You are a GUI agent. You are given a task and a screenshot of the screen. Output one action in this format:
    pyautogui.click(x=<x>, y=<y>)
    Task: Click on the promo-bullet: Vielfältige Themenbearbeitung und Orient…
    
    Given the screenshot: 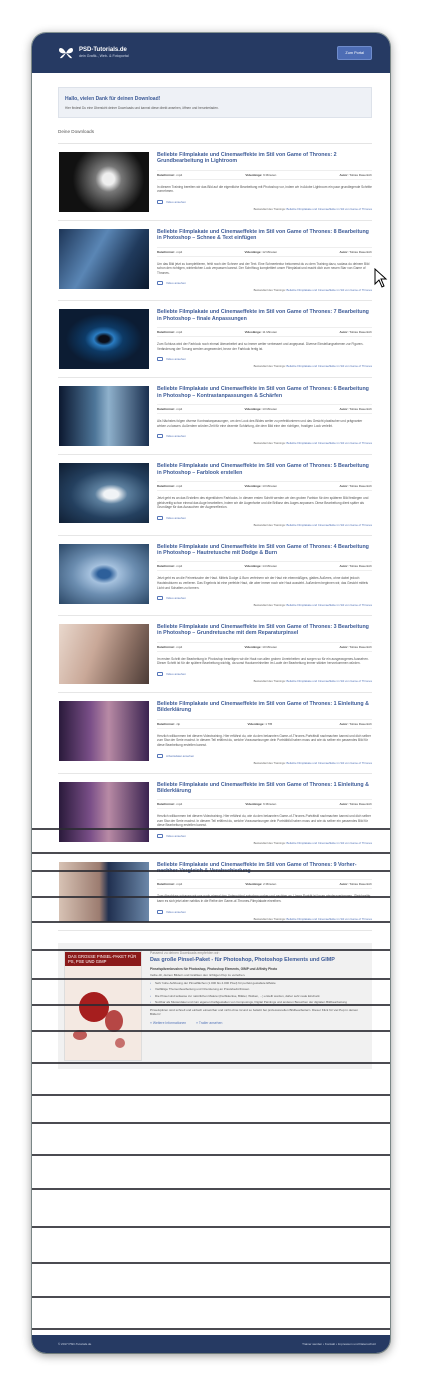 What is the action you would take?
    pyautogui.click(x=258, y=989)
    